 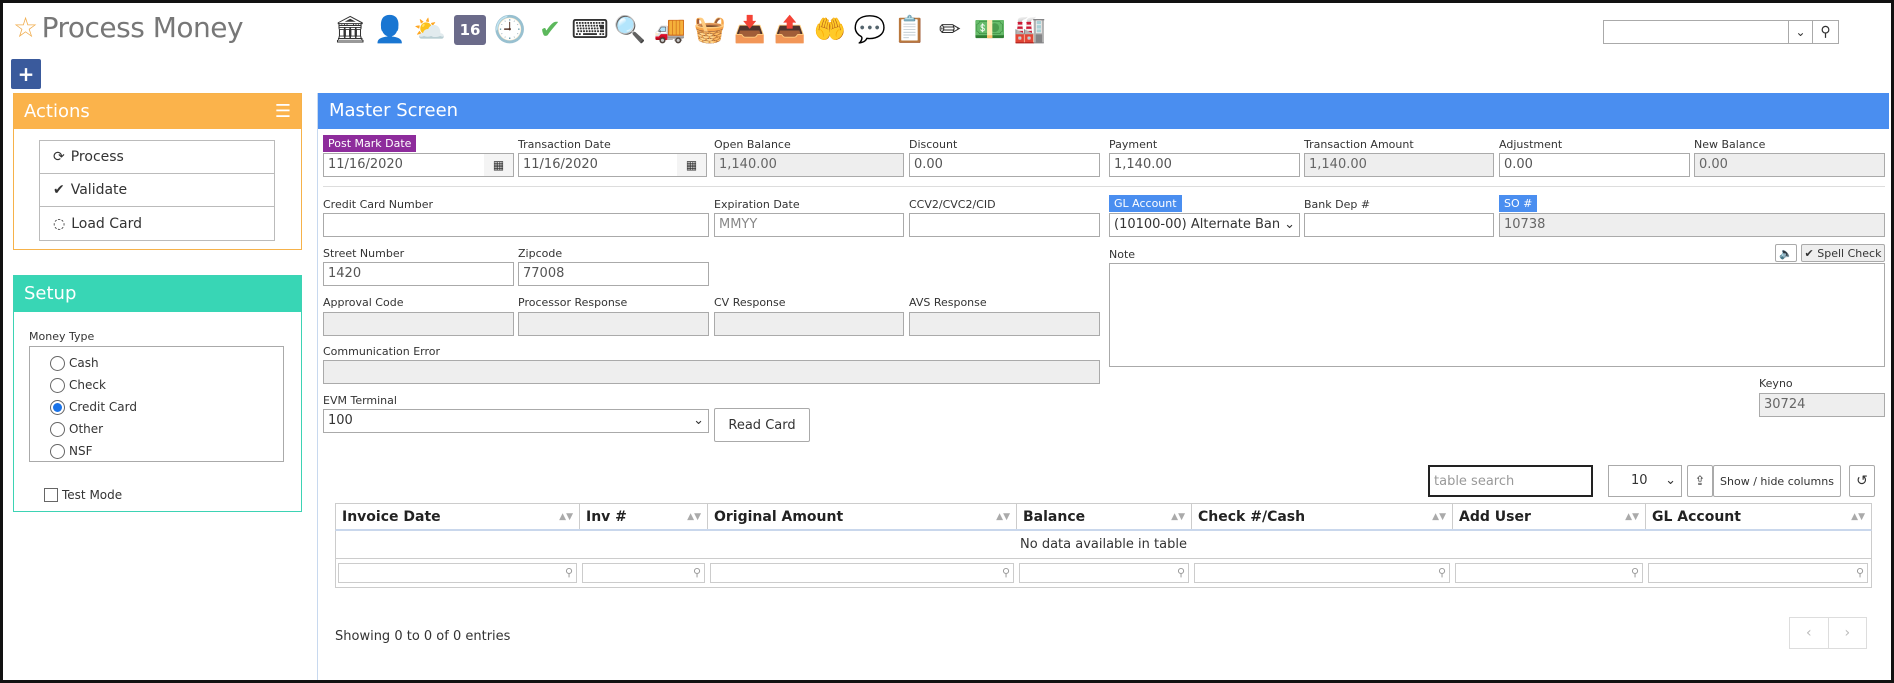 I want to click on evm-terminal-value: 100, so click(x=340, y=420).